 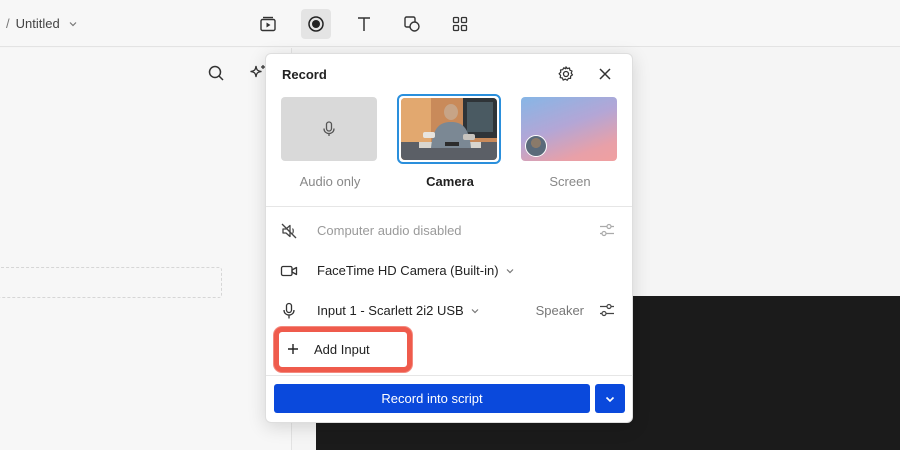 I want to click on drop-zone, so click(x=111, y=282).